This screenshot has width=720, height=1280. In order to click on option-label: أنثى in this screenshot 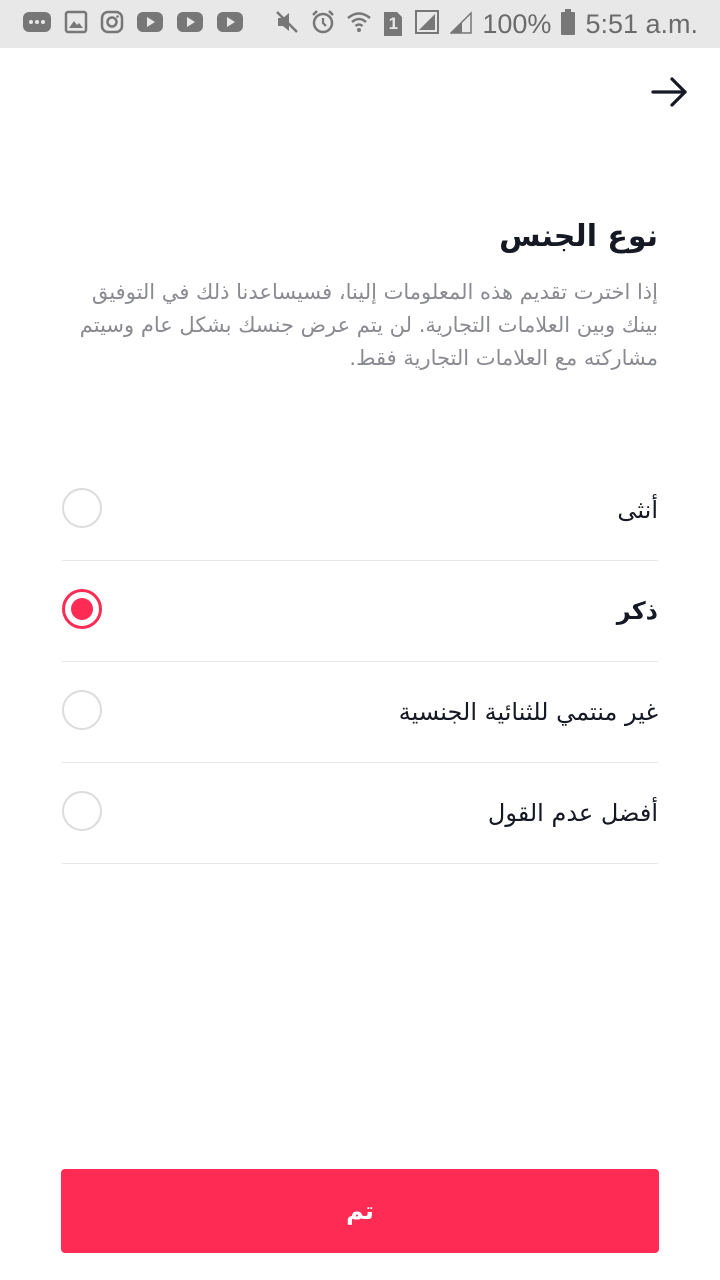, I will do `click(637, 510)`.